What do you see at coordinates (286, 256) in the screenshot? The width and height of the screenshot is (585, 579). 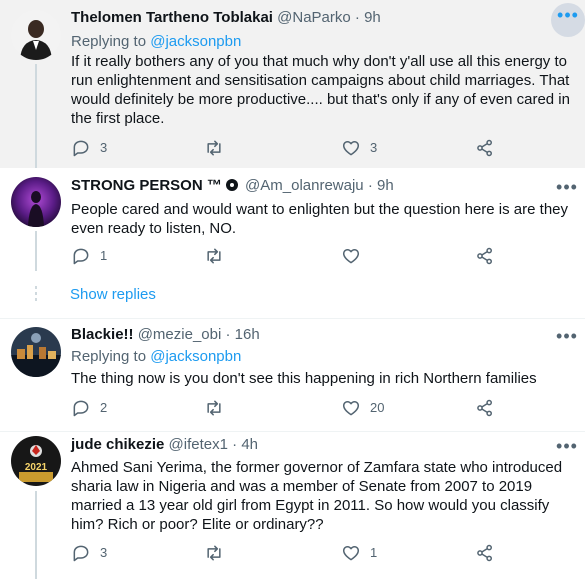 I see `action-bar: 1` at bounding box center [286, 256].